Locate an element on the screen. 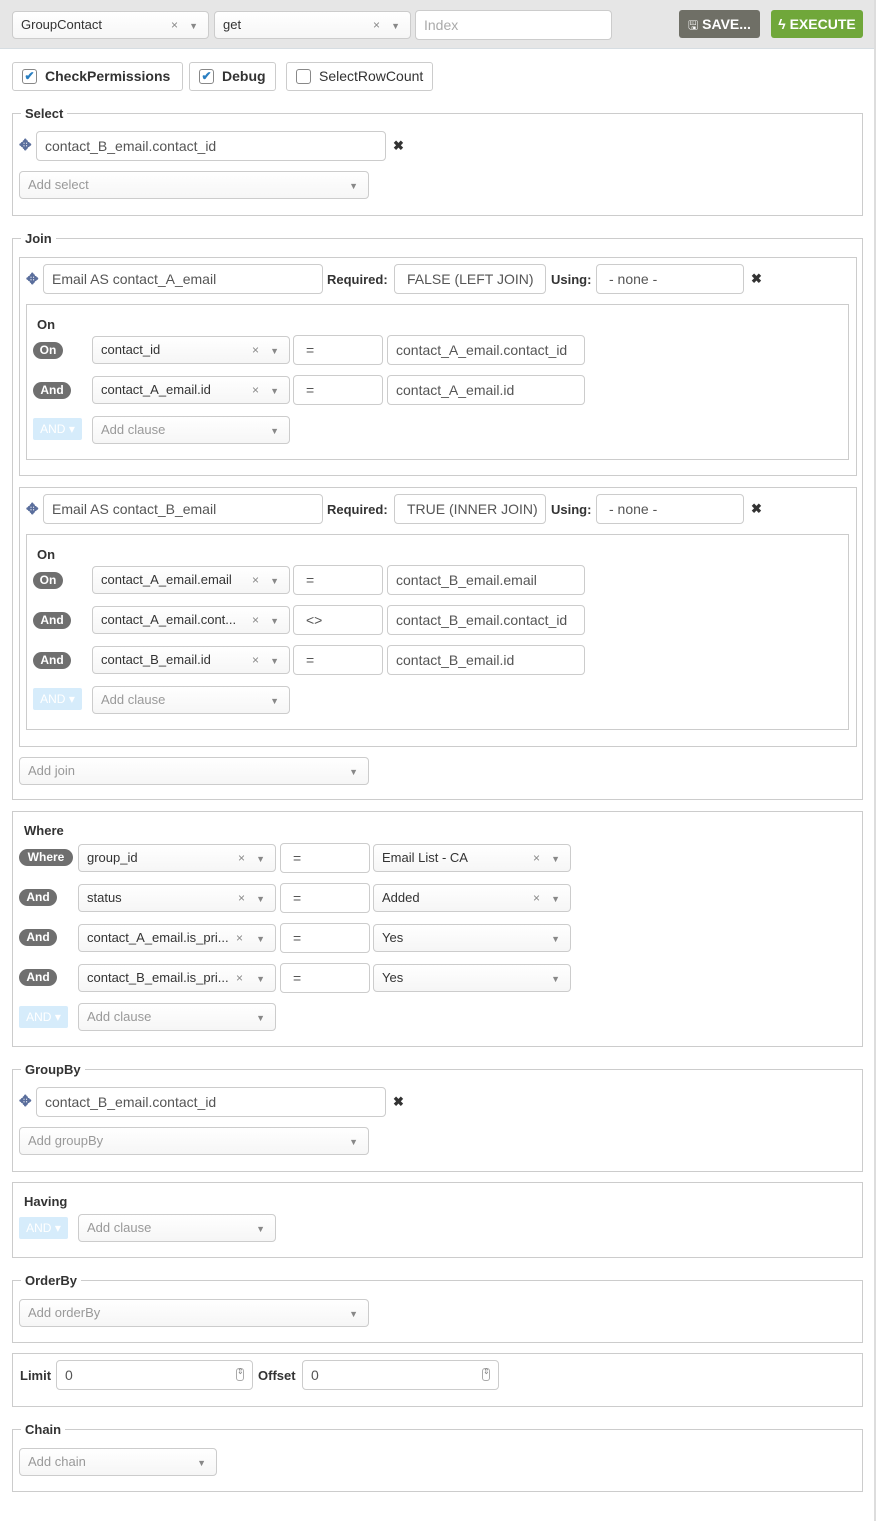 The image size is (876, 1521). join-required-select: TRUE (INNER JOIN) is located at coordinates (470, 509).